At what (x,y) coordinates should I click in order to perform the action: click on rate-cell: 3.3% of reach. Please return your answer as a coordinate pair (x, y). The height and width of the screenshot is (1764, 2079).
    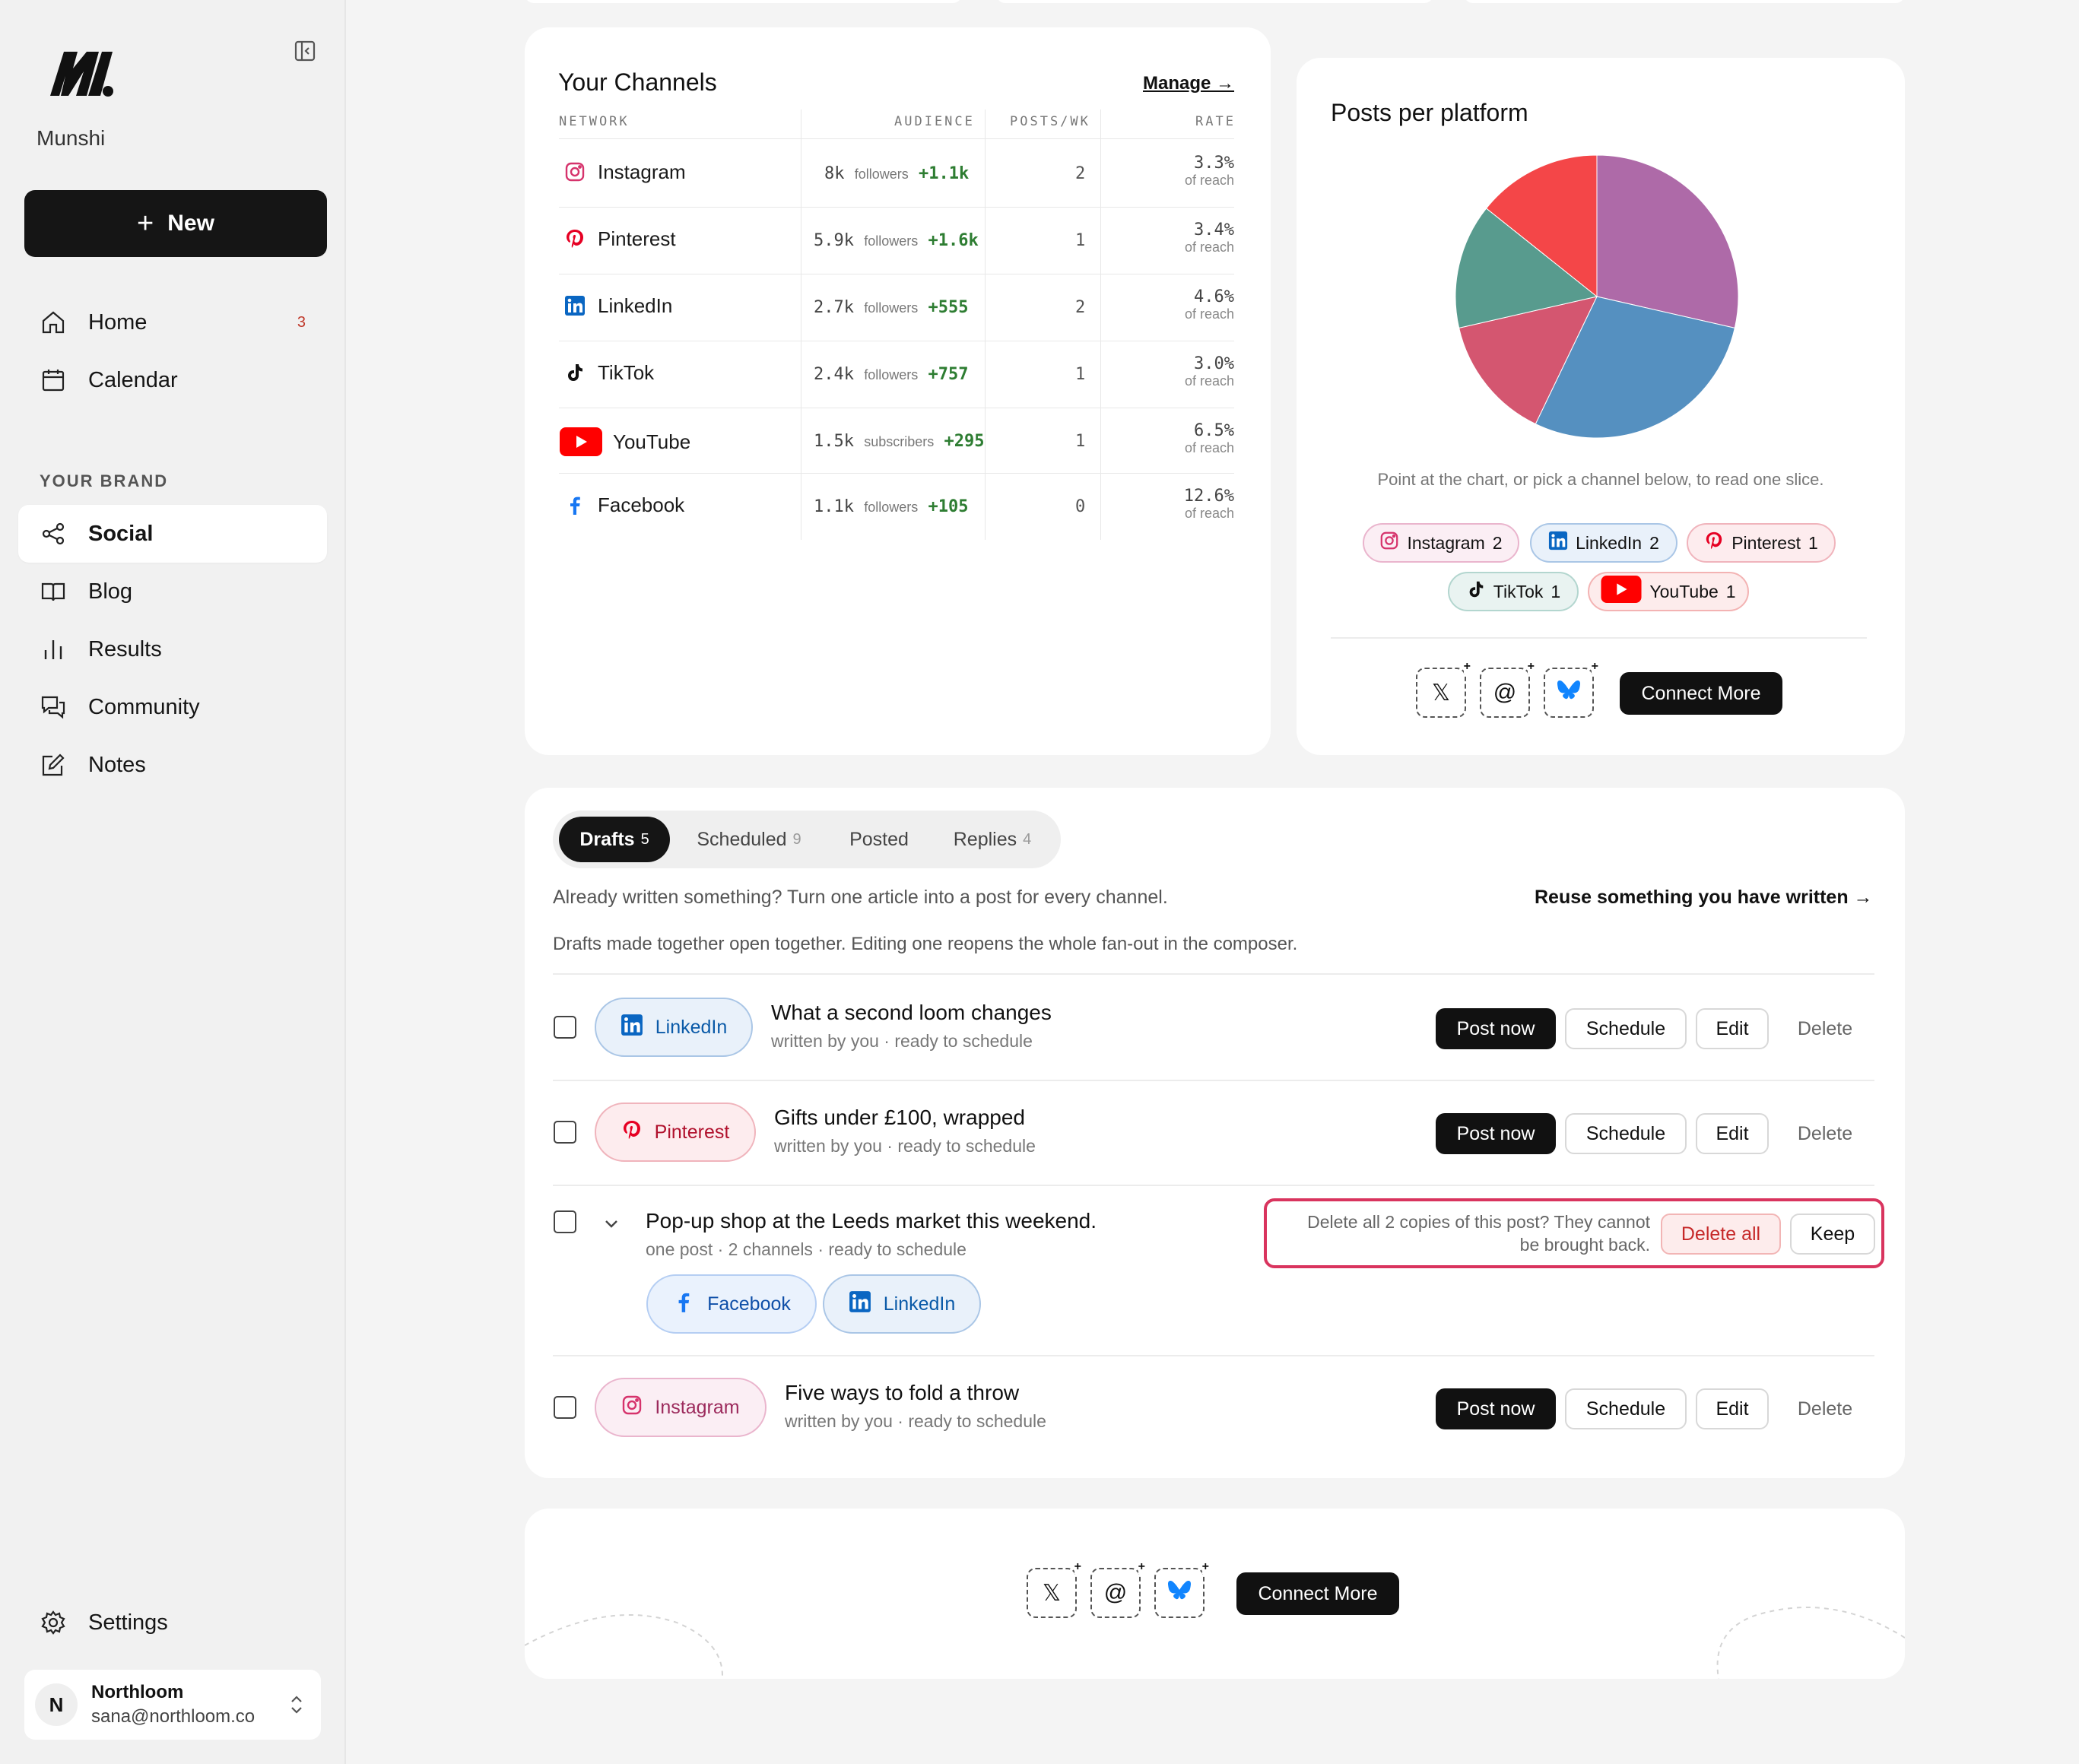
    Looking at the image, I should click on (1181, 172).